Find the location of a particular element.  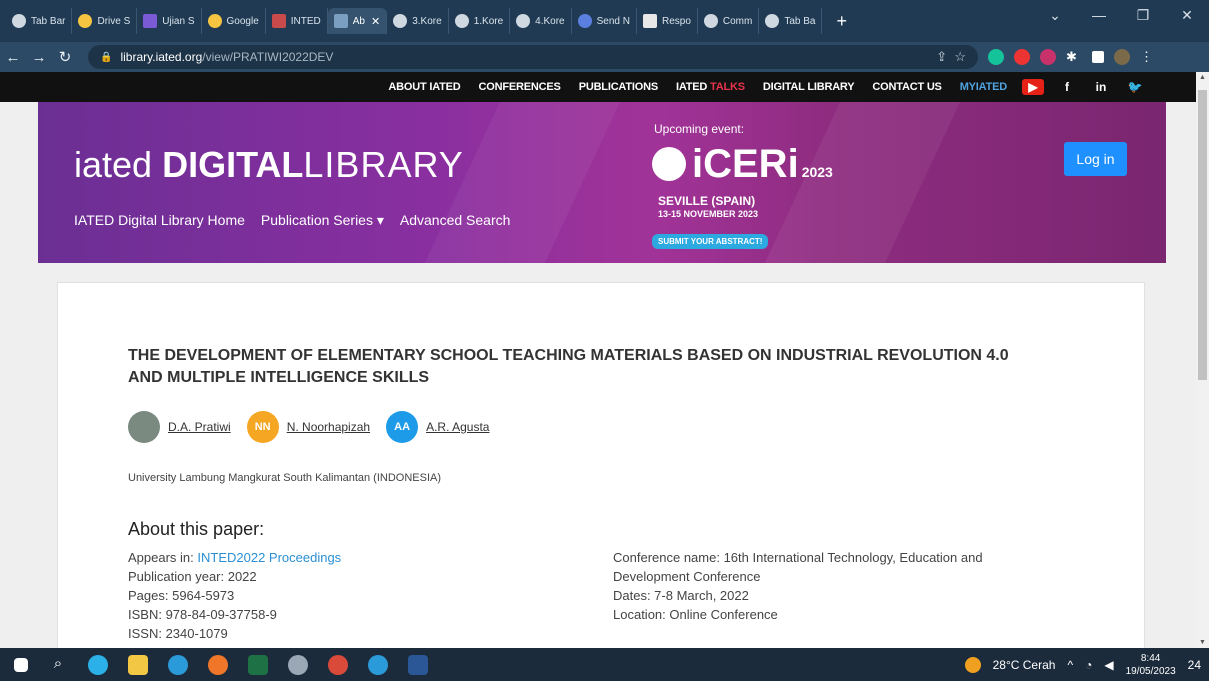

tray-chevron-icon: ^ is located at coordinates (1070, 665).